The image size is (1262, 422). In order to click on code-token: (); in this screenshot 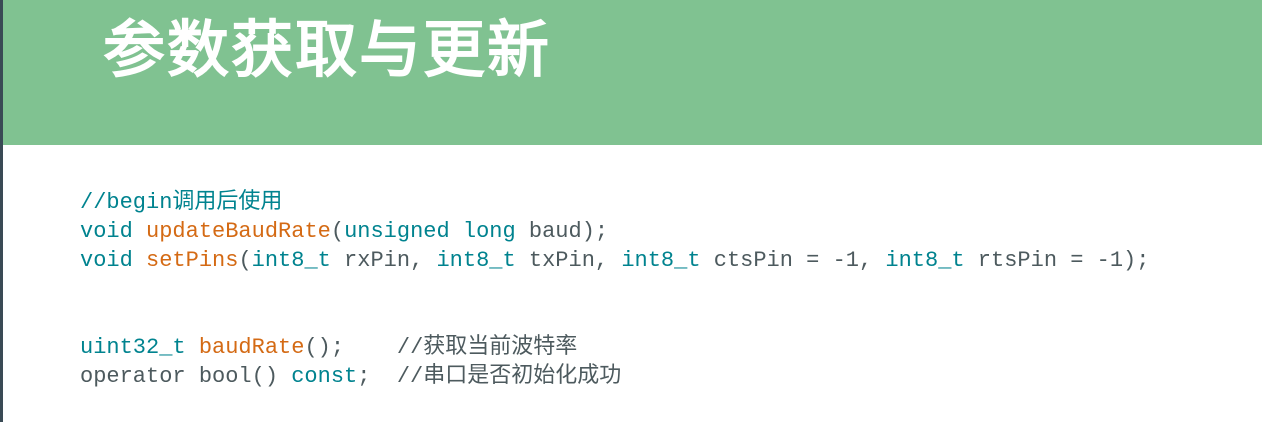, I will do `click(350, 347)`.